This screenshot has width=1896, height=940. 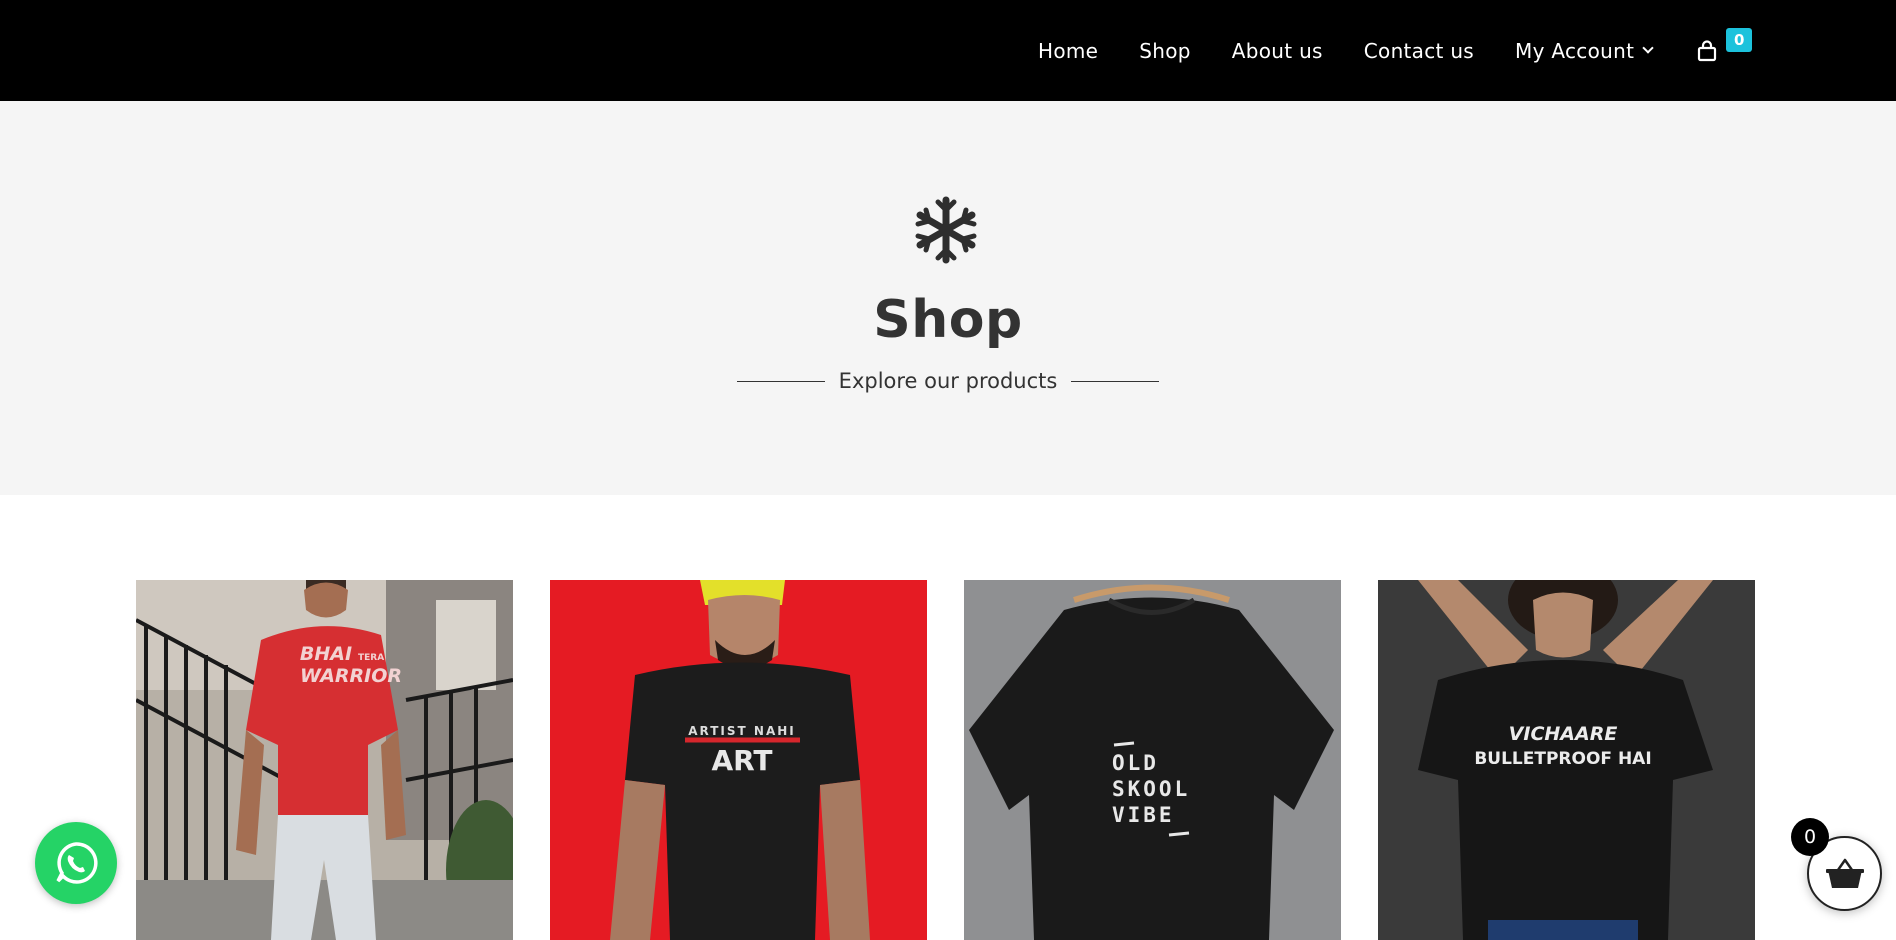 I want to click on nav-shop: Shop, so click(x=1165, y=51).